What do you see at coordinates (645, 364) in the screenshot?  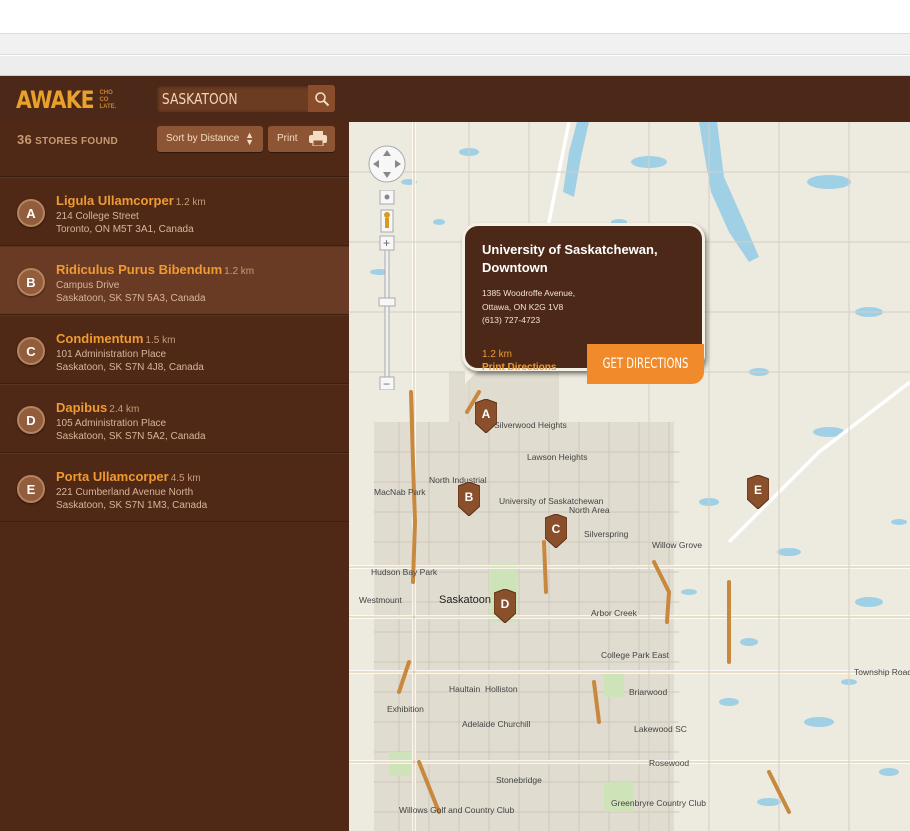 I see `get-directions-button: Get Directions` at bounding box center [645, 364].